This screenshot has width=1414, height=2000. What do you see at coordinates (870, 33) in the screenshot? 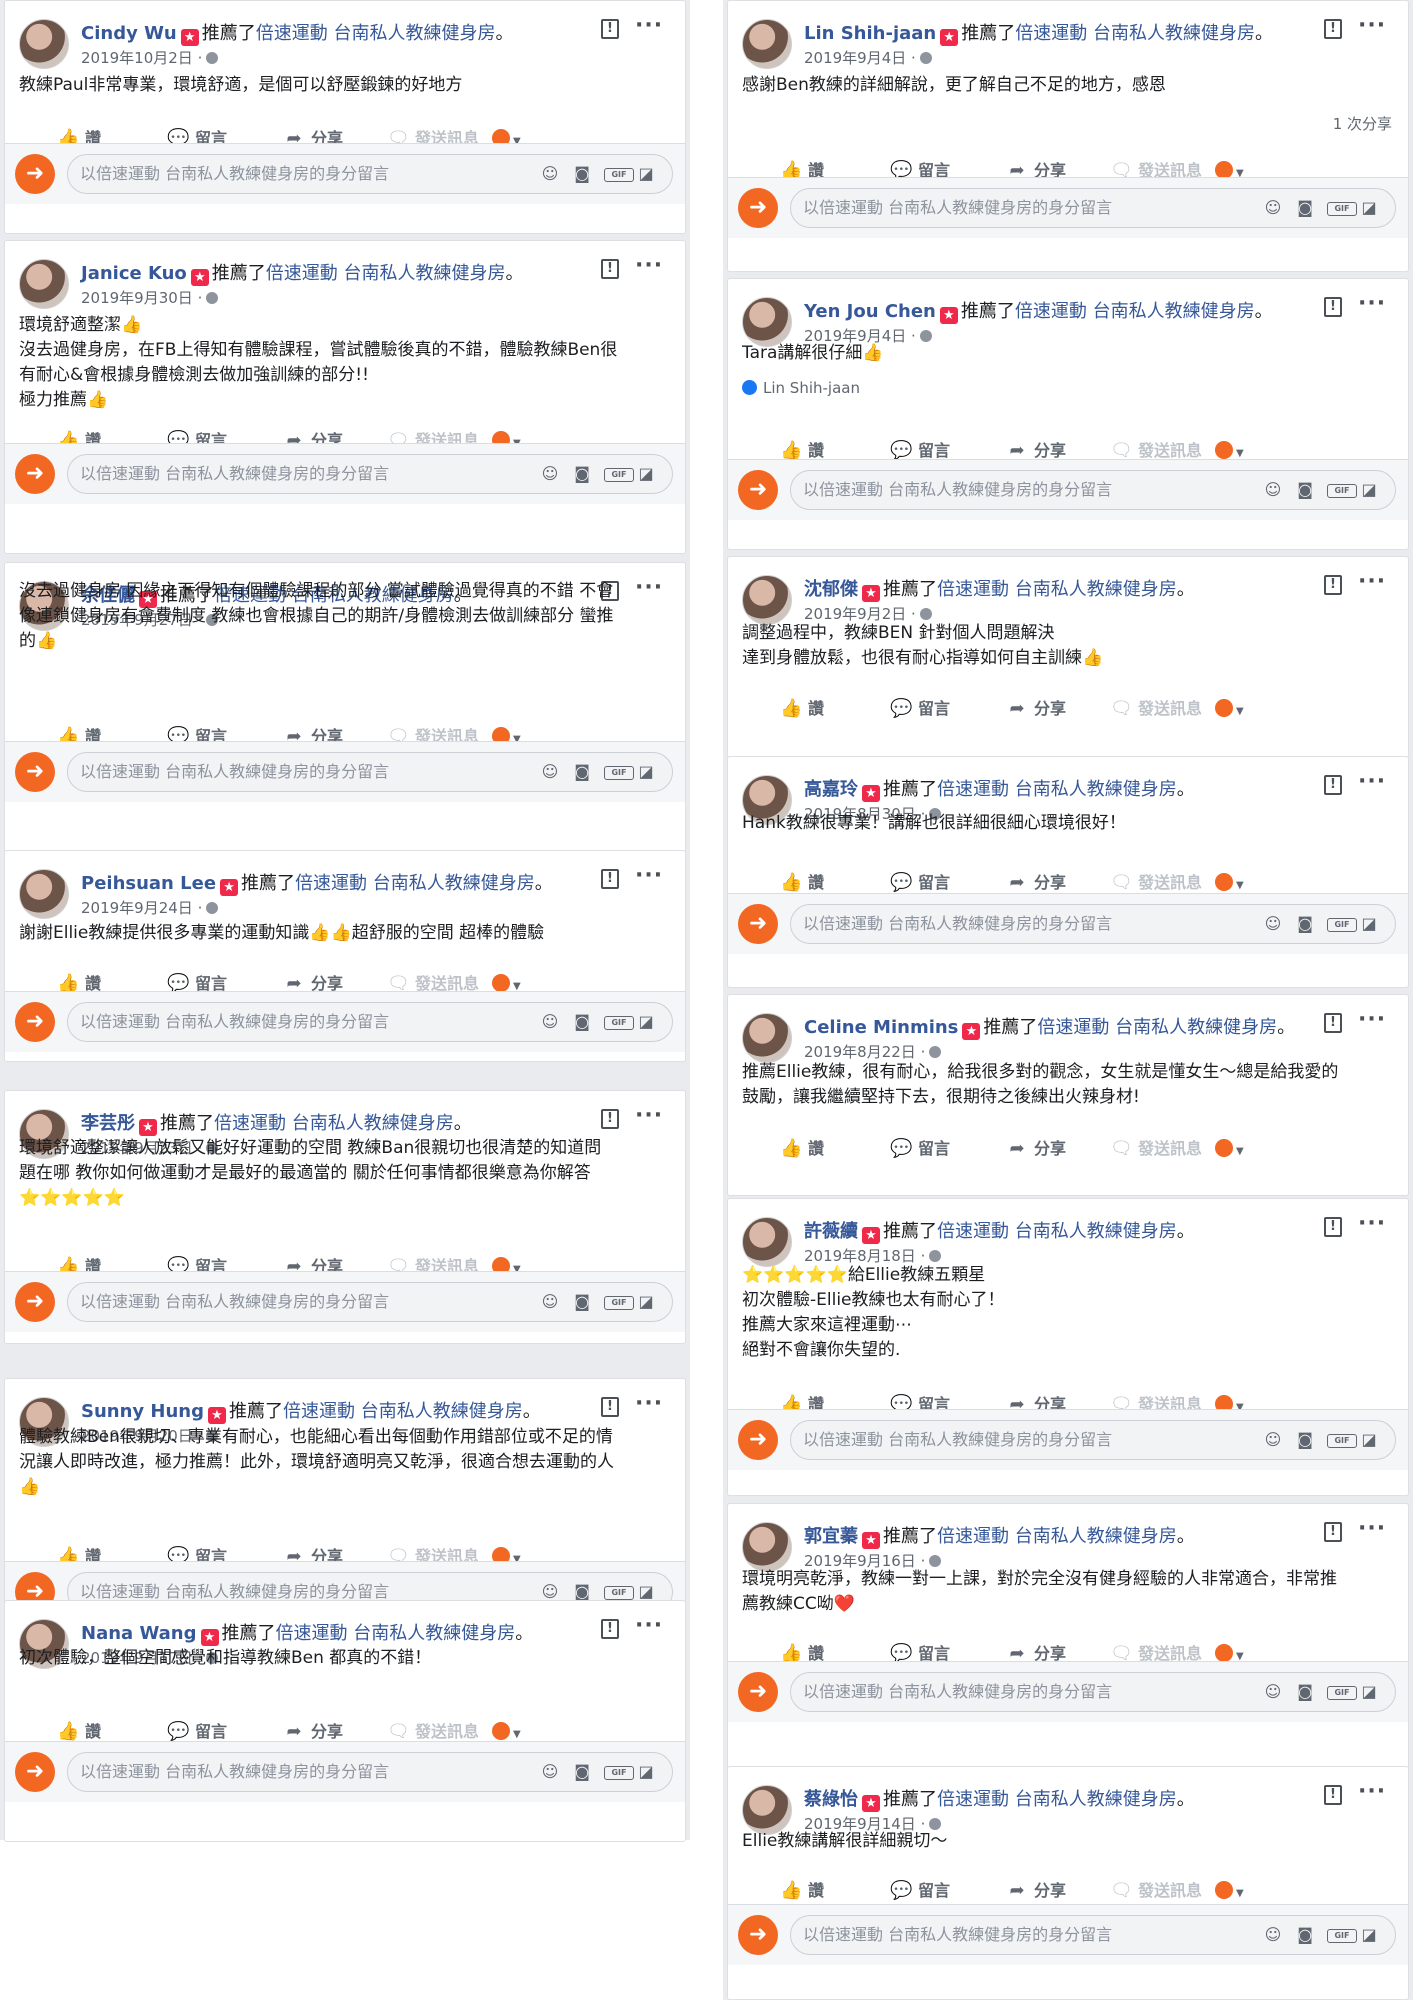
I see `author-name: Lin Shih-jaan` at bounding box center [870, 33].